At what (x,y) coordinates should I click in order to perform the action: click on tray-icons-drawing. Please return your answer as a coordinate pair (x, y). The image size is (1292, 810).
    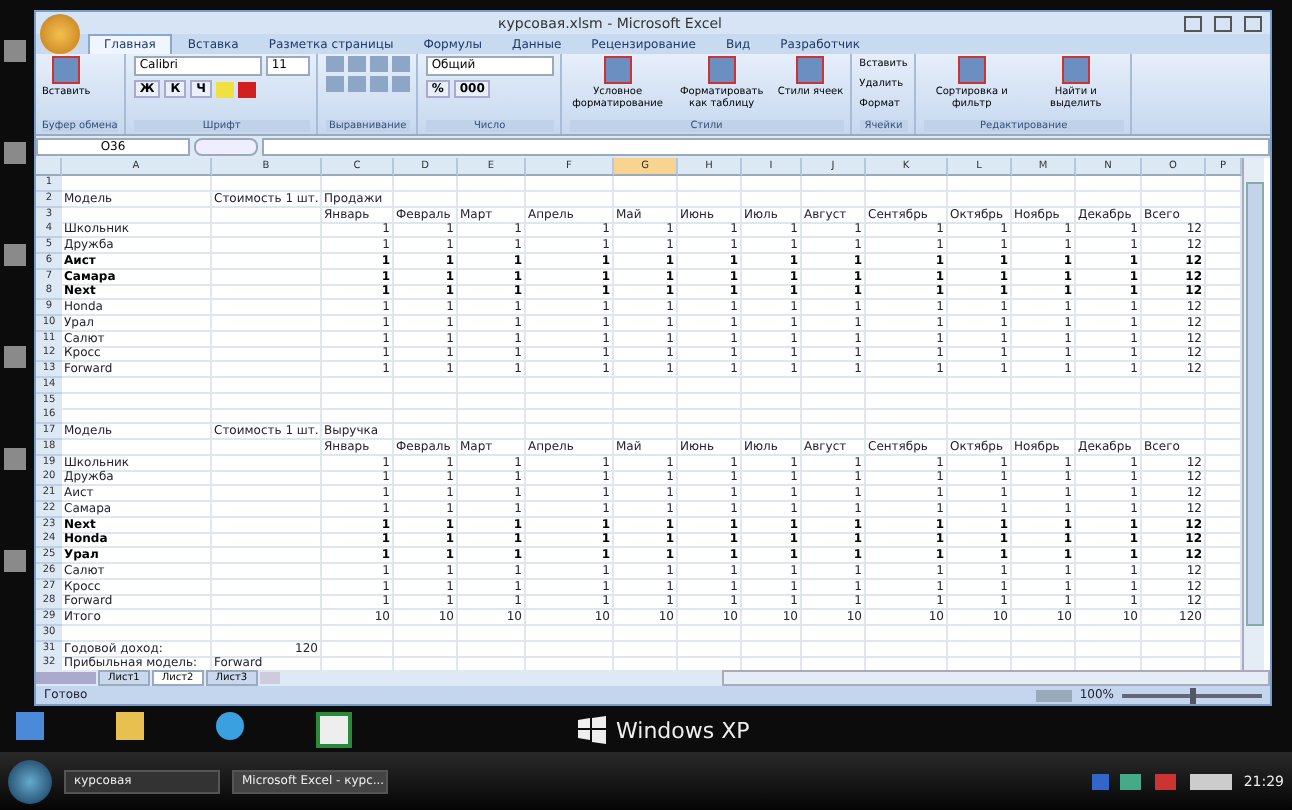
    Looking at the image, I should click on (1161, 781).